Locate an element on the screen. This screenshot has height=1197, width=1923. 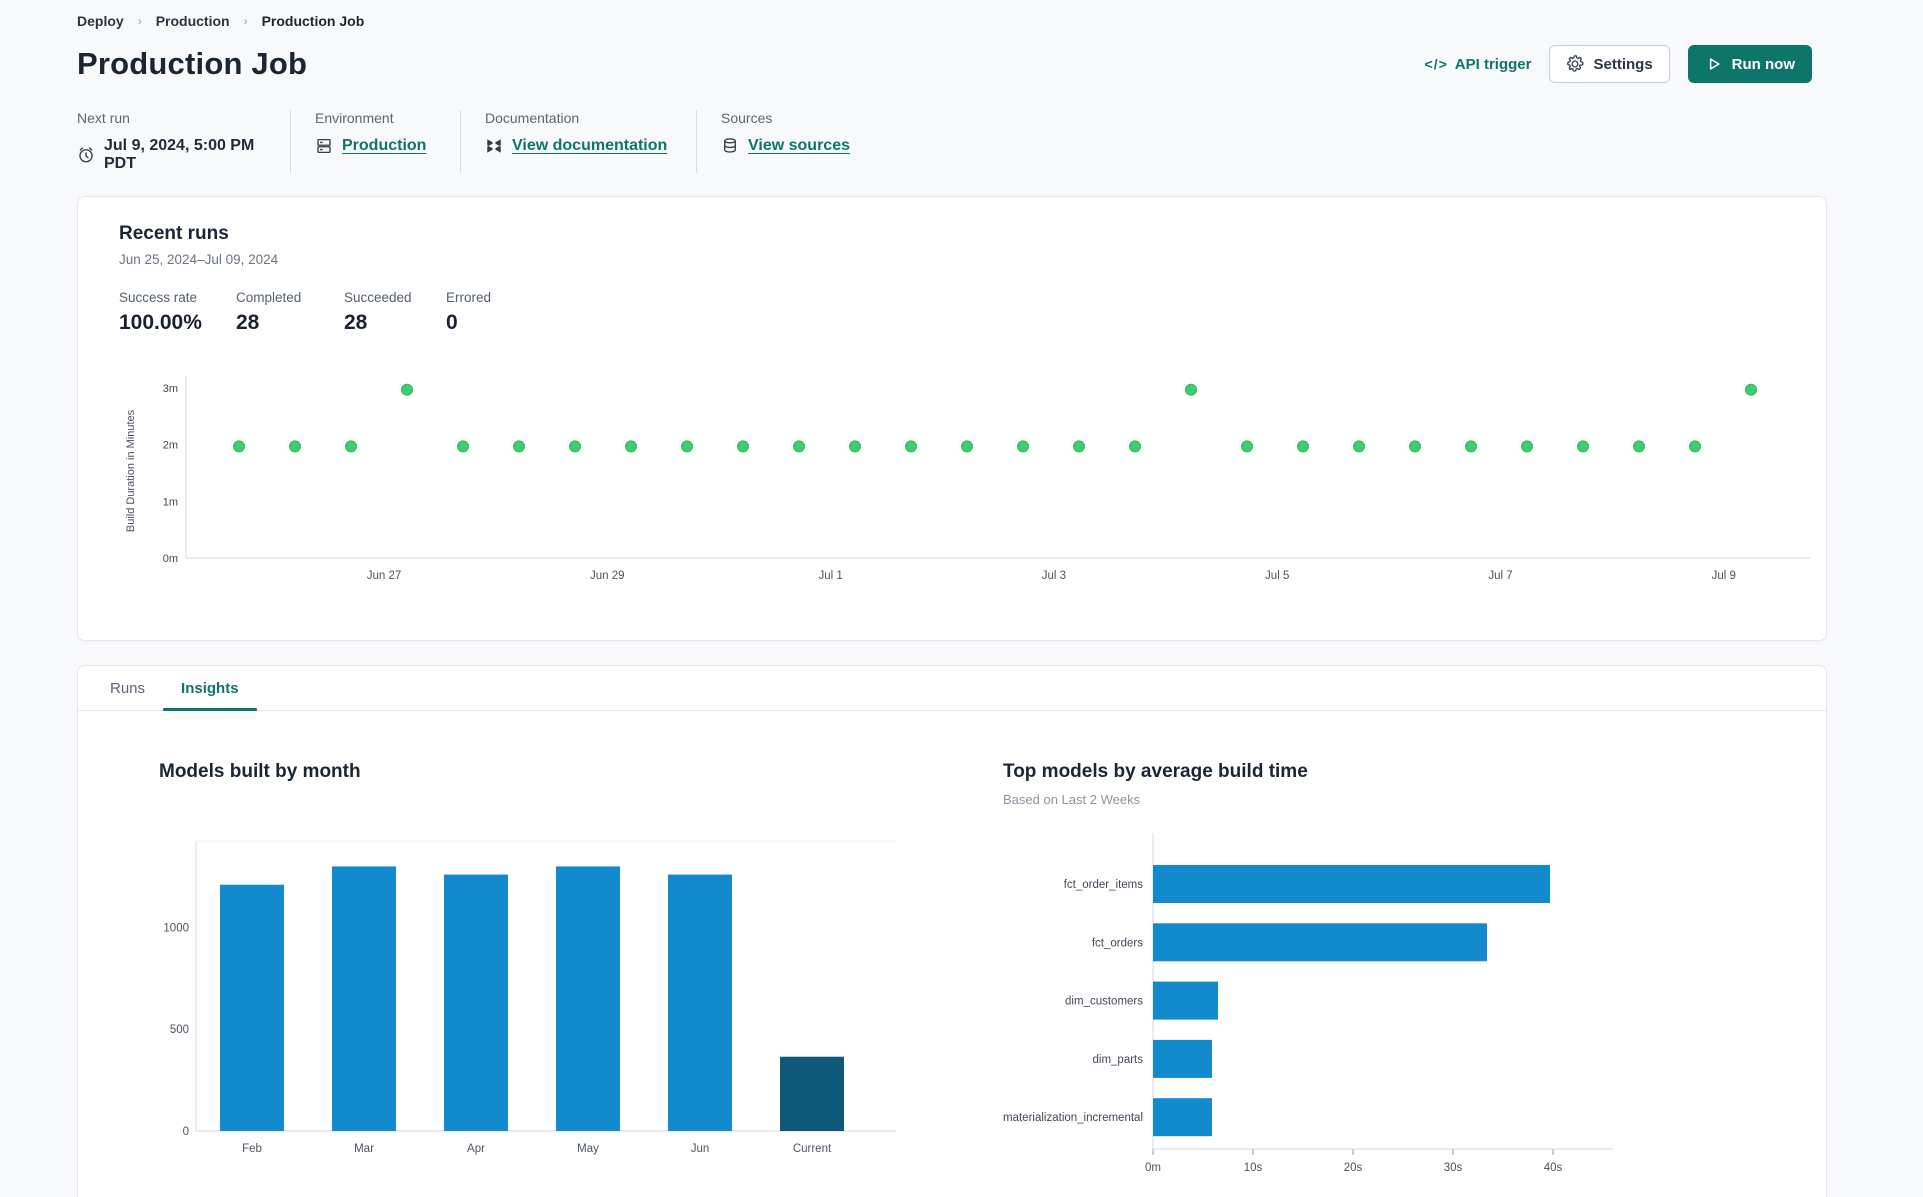
view-documentation-link: View documentation is located at coordinates (589, 146).